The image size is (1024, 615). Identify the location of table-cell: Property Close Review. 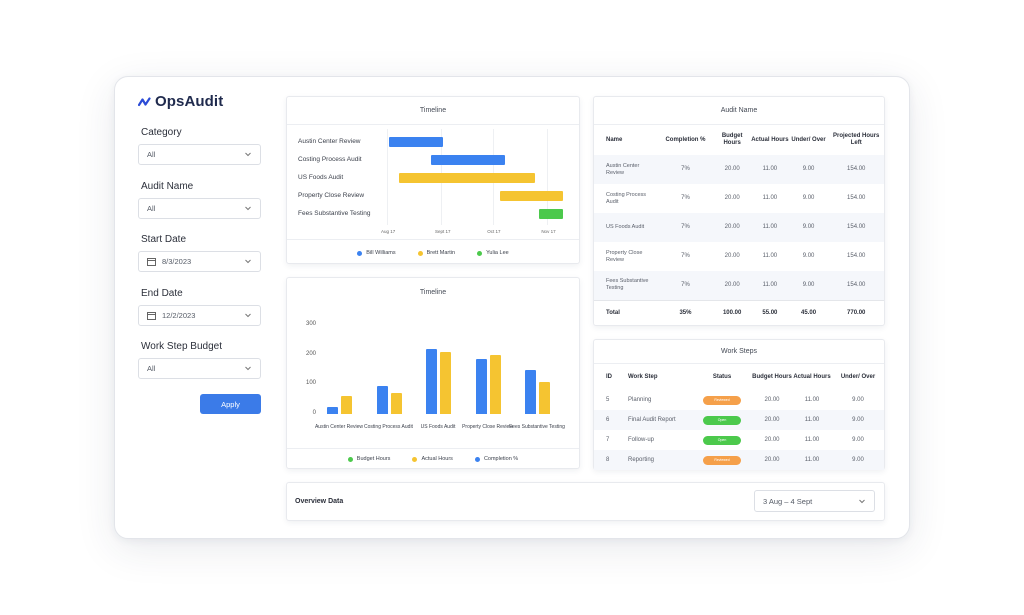
(624, 256).